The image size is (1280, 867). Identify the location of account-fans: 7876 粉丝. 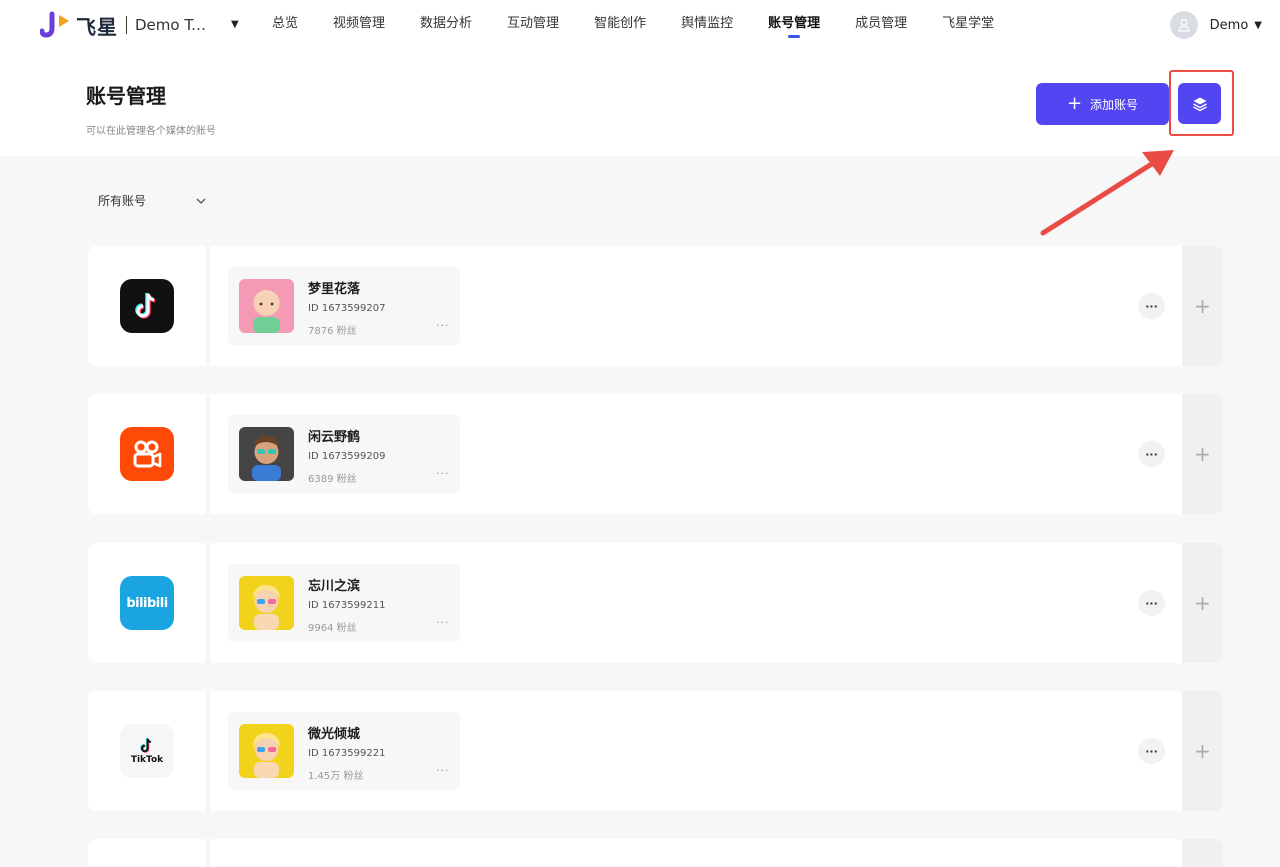
(332, 331).